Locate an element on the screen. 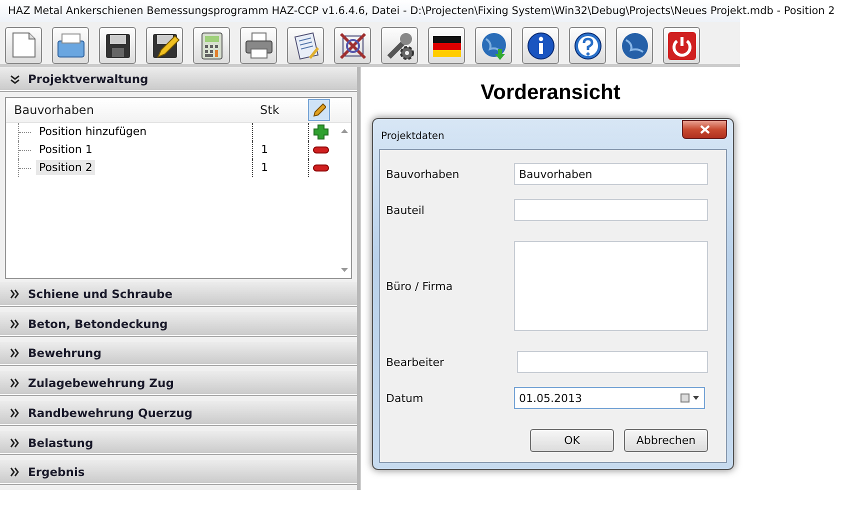 The image size is (868, 523). section-title: Randbewehrung Querzug is located at coordinates (110, 413).